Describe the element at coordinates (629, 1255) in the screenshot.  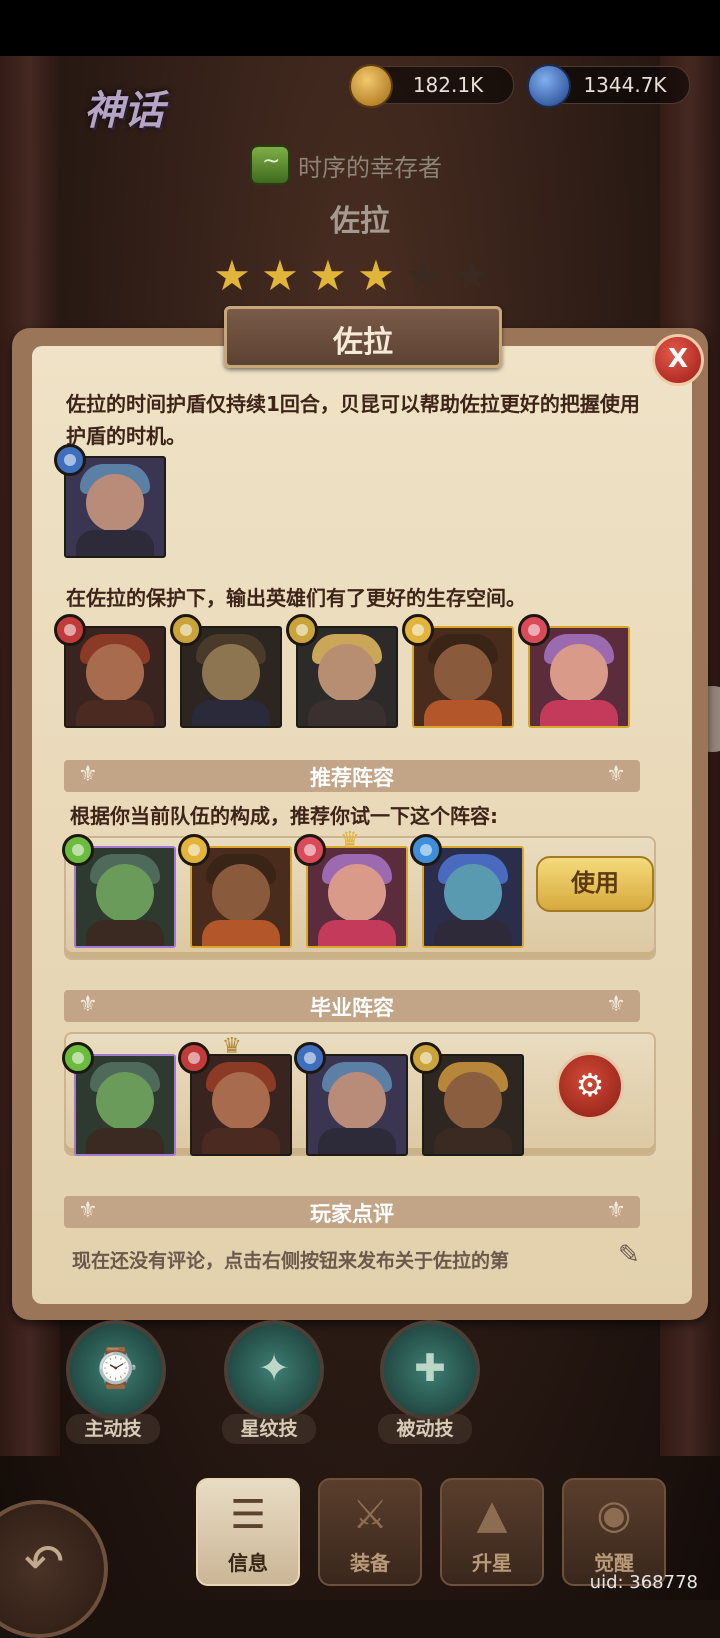
I see `write-review-icon: ✎` at that location.